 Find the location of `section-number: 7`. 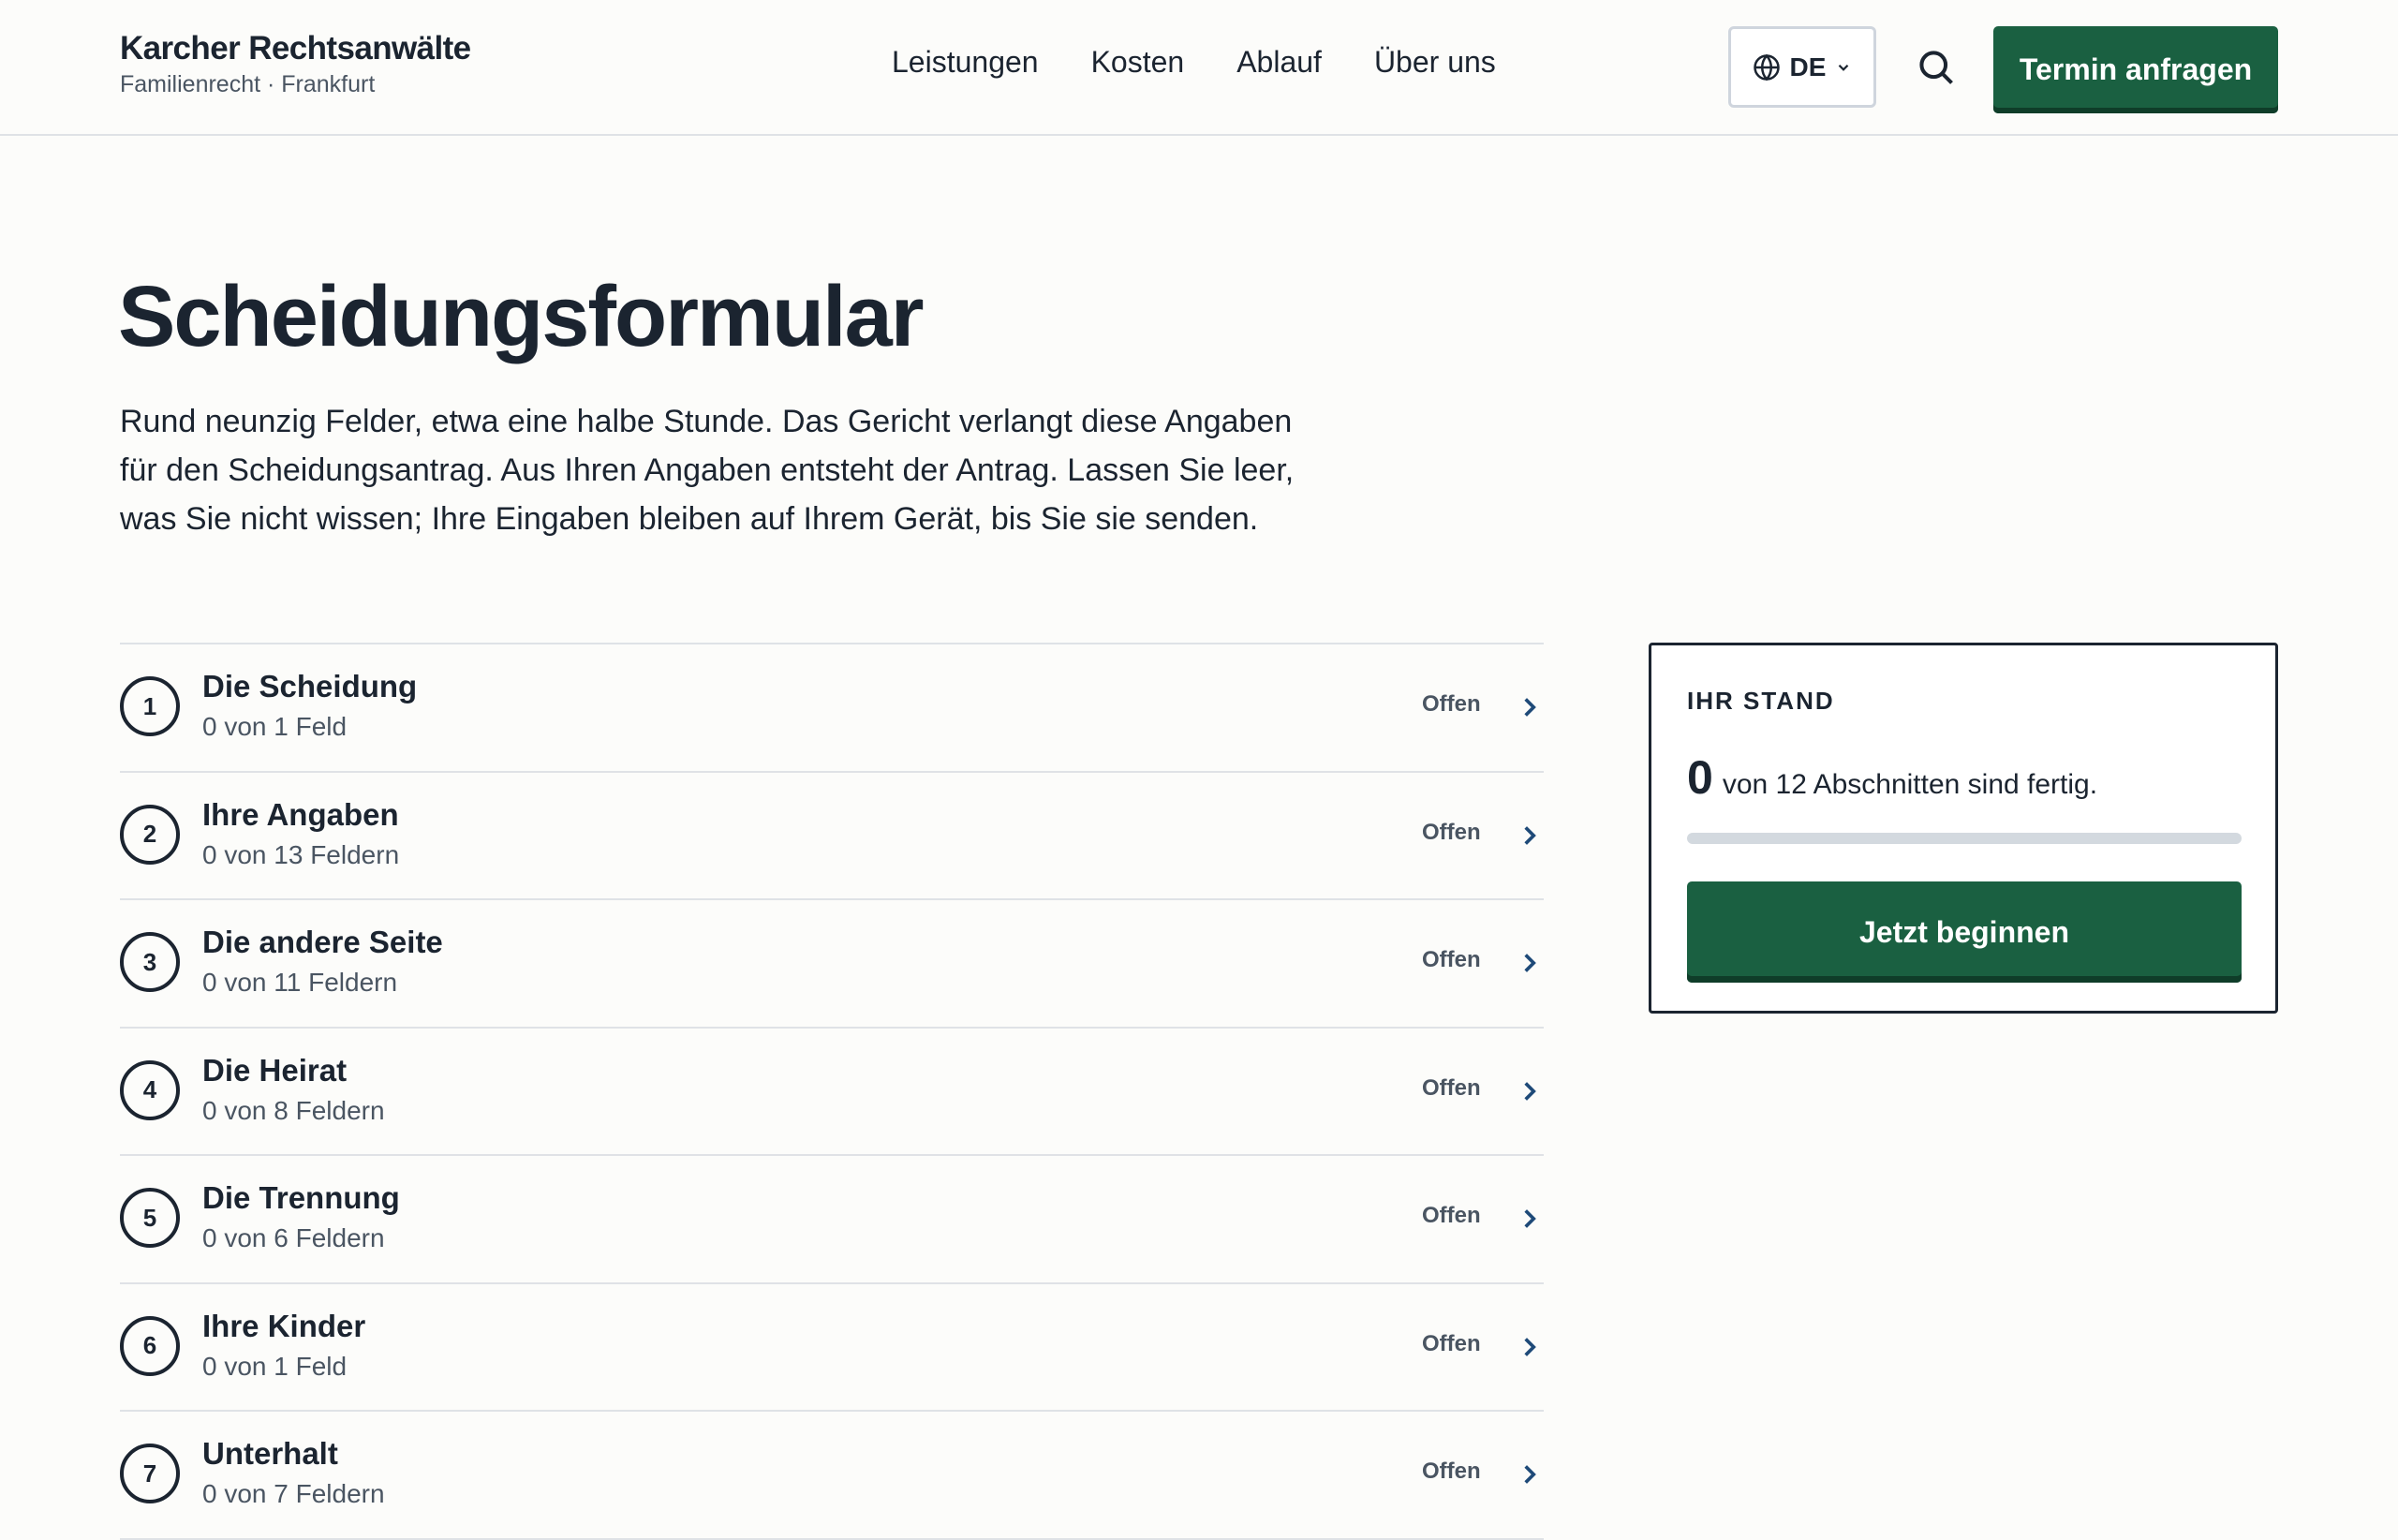

section-number: 7 is located at coordinates (150, 1473).